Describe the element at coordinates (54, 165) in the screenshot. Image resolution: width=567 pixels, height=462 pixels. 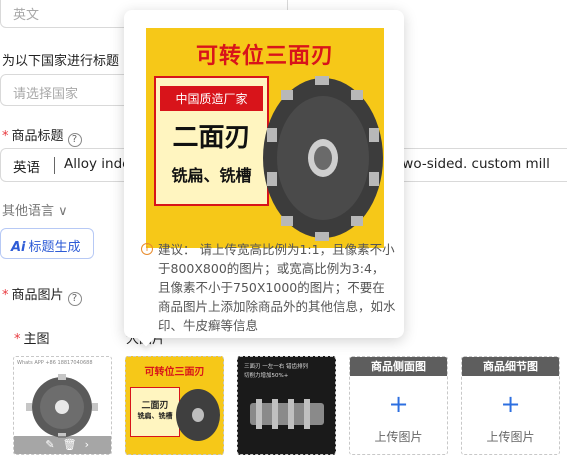
I see `divider` at that location.